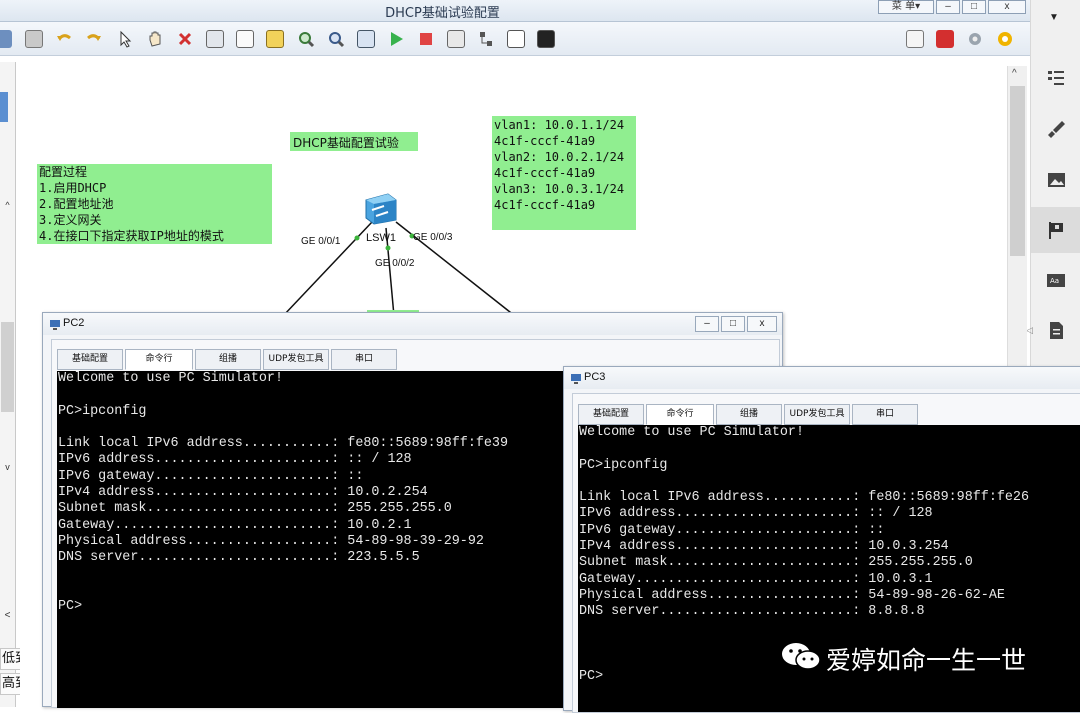 The height and width of the screenshot is (713, 1080). Describe the element at coordinates (433, 237) in the screenshot. I see `port-label-ge-0-0-3: GE 0/0/3` at that location.